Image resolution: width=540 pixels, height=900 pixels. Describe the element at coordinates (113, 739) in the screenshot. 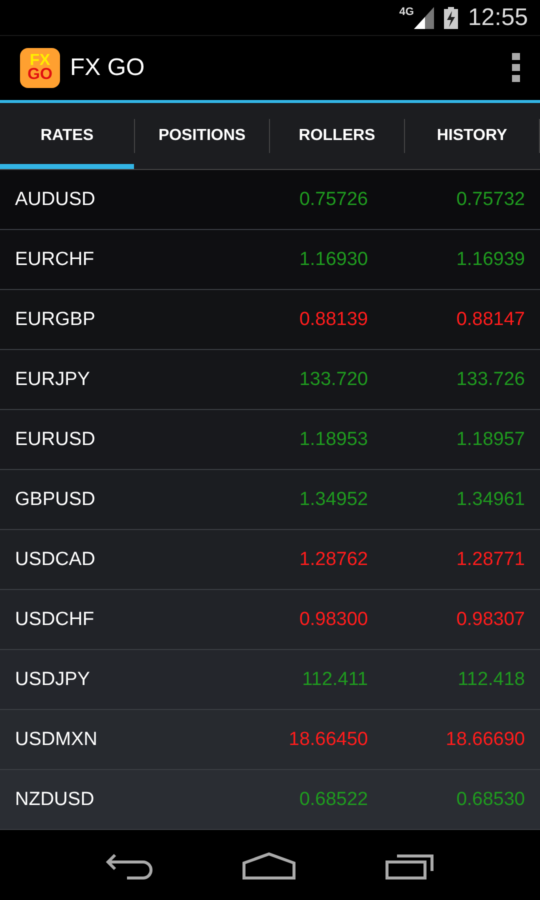

I see `currency-pair: USDMXN` at that location.